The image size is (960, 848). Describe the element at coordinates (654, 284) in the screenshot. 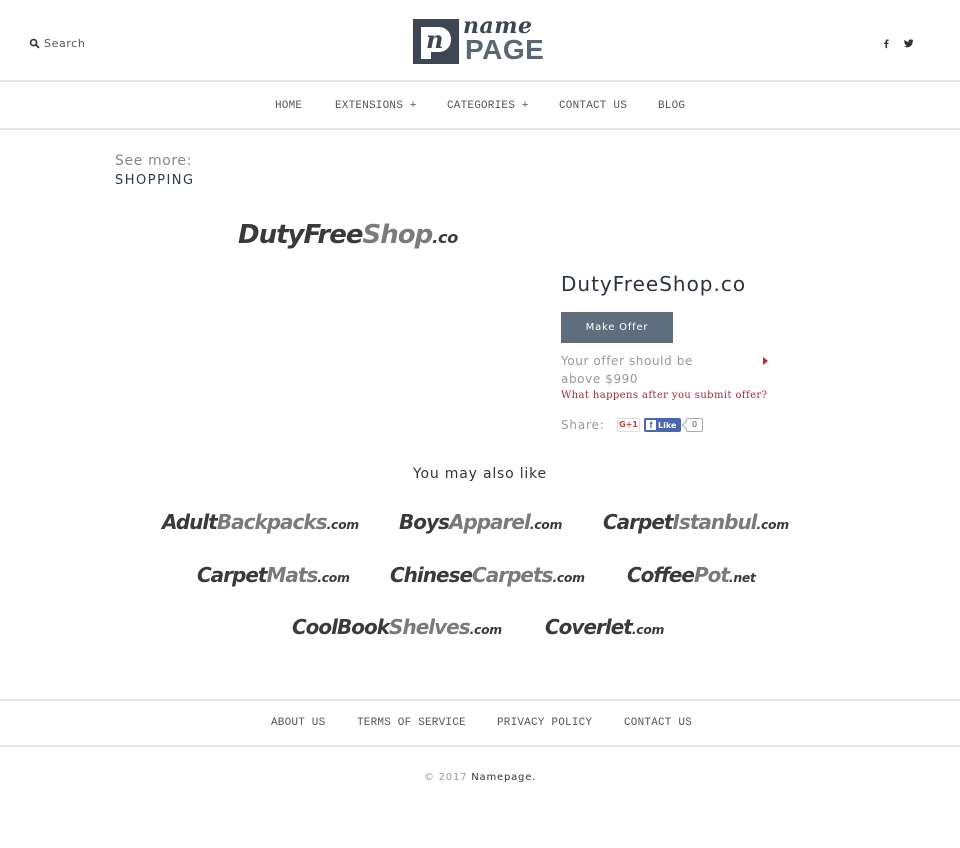

I see `domain-title: DutyFreeShop.co` at that location.